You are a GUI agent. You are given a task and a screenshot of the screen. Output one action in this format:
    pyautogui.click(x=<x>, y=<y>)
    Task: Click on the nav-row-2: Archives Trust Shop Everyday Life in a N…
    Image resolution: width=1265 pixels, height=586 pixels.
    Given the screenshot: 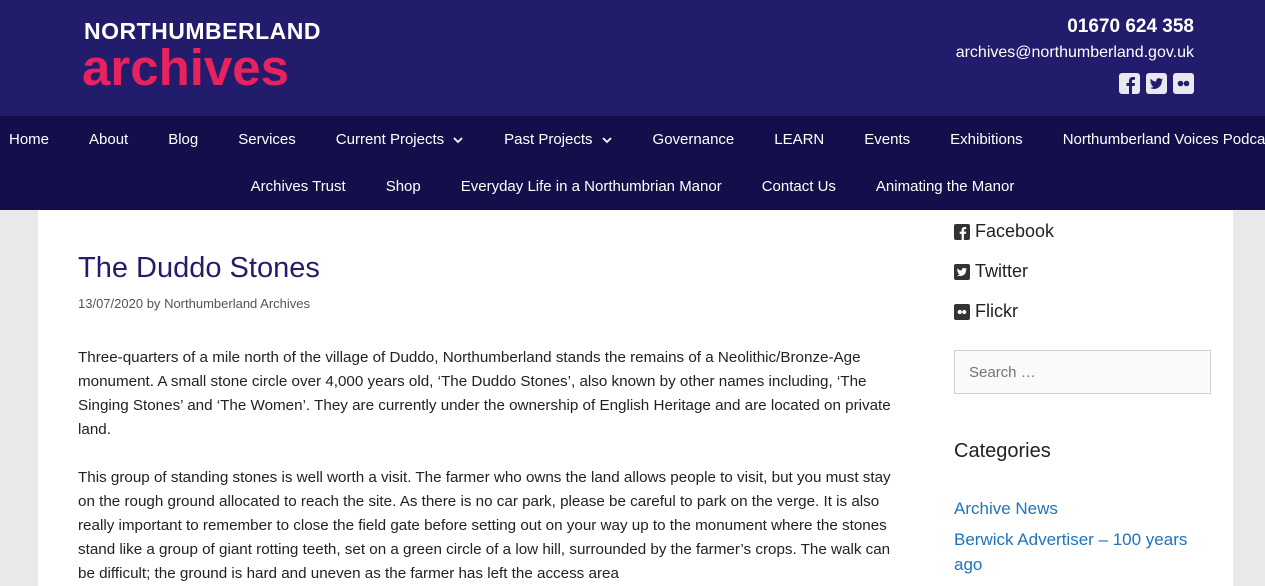 What is the action you would take?
    pyautogui.click(x=632, y=186)
    